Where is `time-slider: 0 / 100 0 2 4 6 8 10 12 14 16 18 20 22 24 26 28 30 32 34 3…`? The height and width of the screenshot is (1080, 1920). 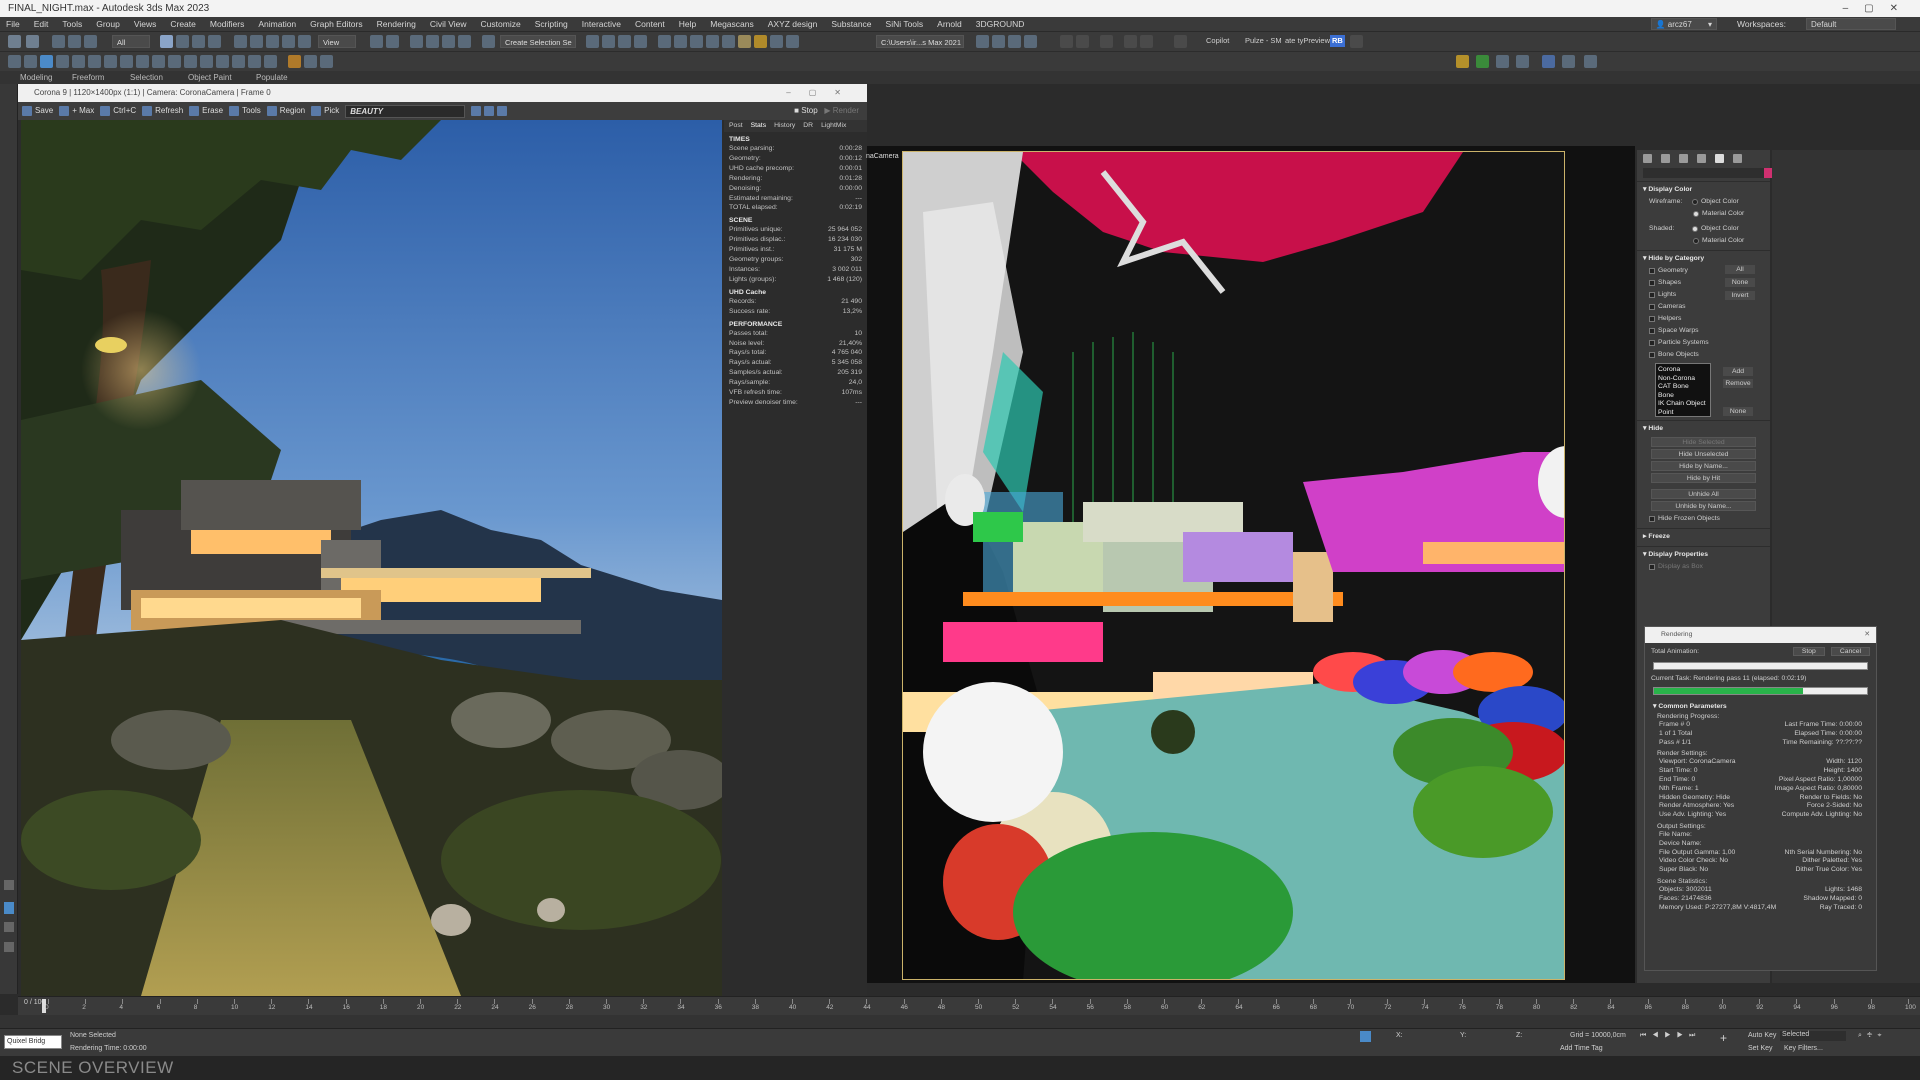 time-slider: 0 / 100 0 2 4 6 8 10 12 14 16 18 20 22 24 26 28 30 32 34 3… is located at coordinates (969, 1005).